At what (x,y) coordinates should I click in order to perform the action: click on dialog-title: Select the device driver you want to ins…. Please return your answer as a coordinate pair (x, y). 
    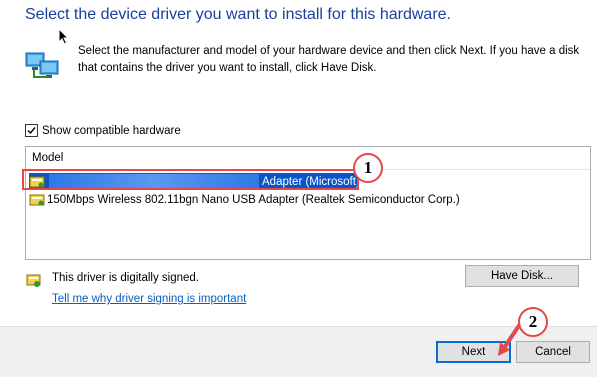
    Looking at the image, I should click on (238, 14).